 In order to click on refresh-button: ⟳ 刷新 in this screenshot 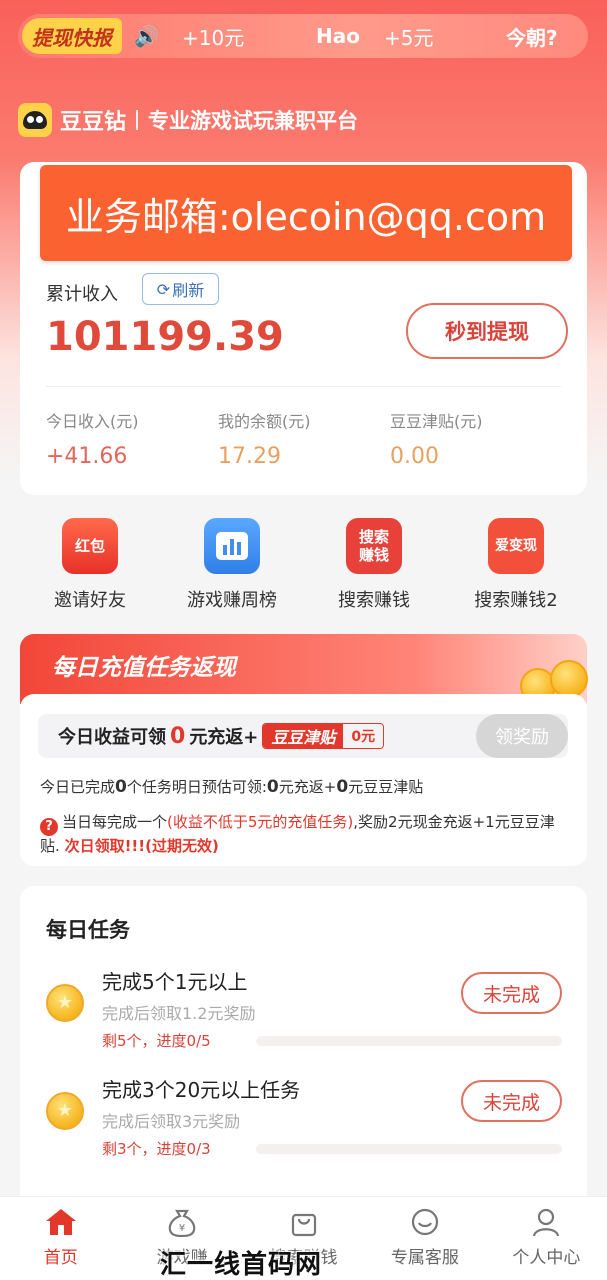, I will do `click(180, 289)`.